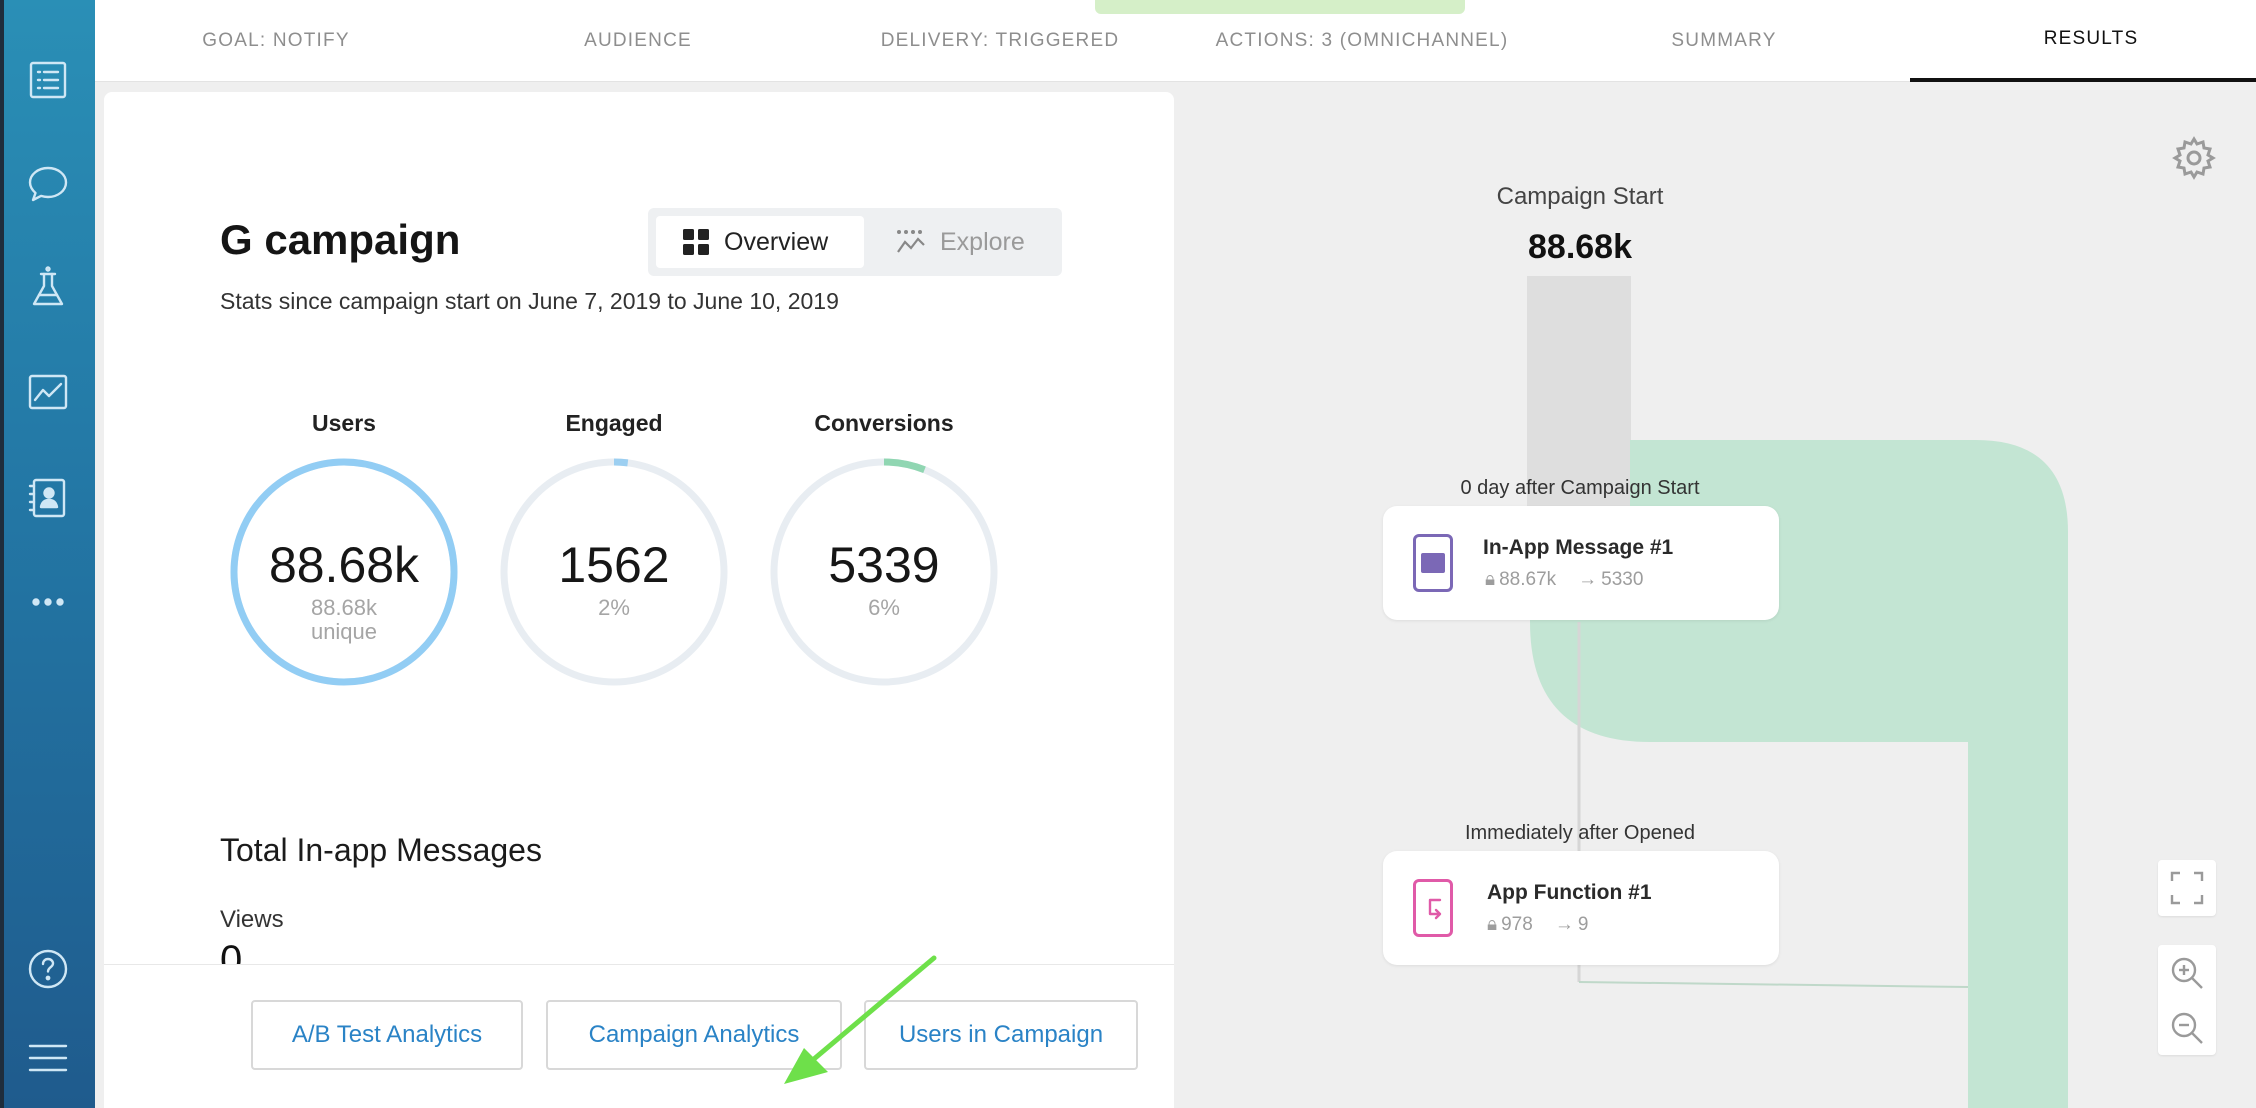 The height and width of the screenshot is (1108, 2256). I want to click on app-function-icon, so click(1433, 908).